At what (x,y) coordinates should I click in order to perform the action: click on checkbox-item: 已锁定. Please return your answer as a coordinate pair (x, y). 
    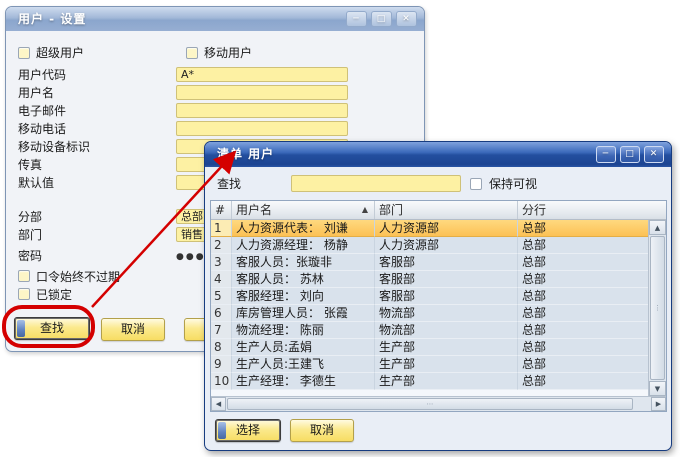
    Looking at the image, I should click on (69, 294).